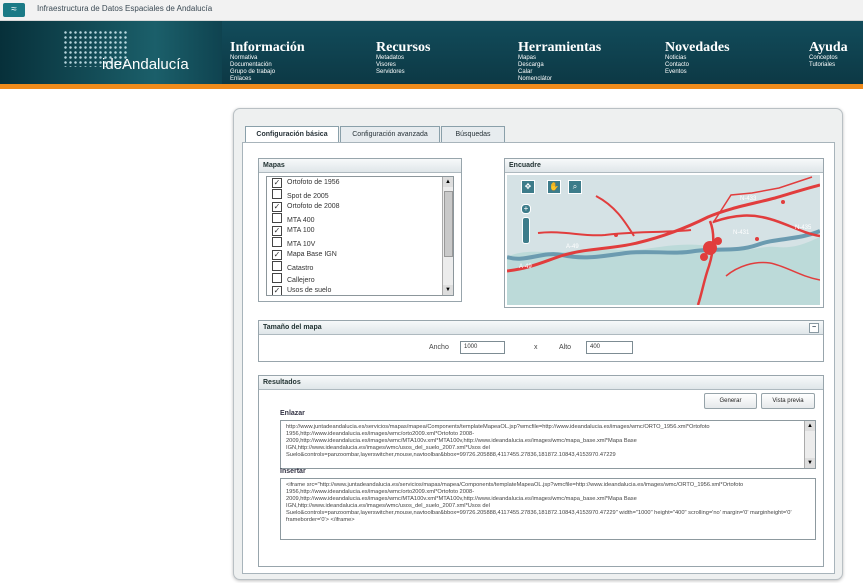 The width and height of the screenshot is (863, 583). I want to click on embed-label: Insertar, so click(293, 471).